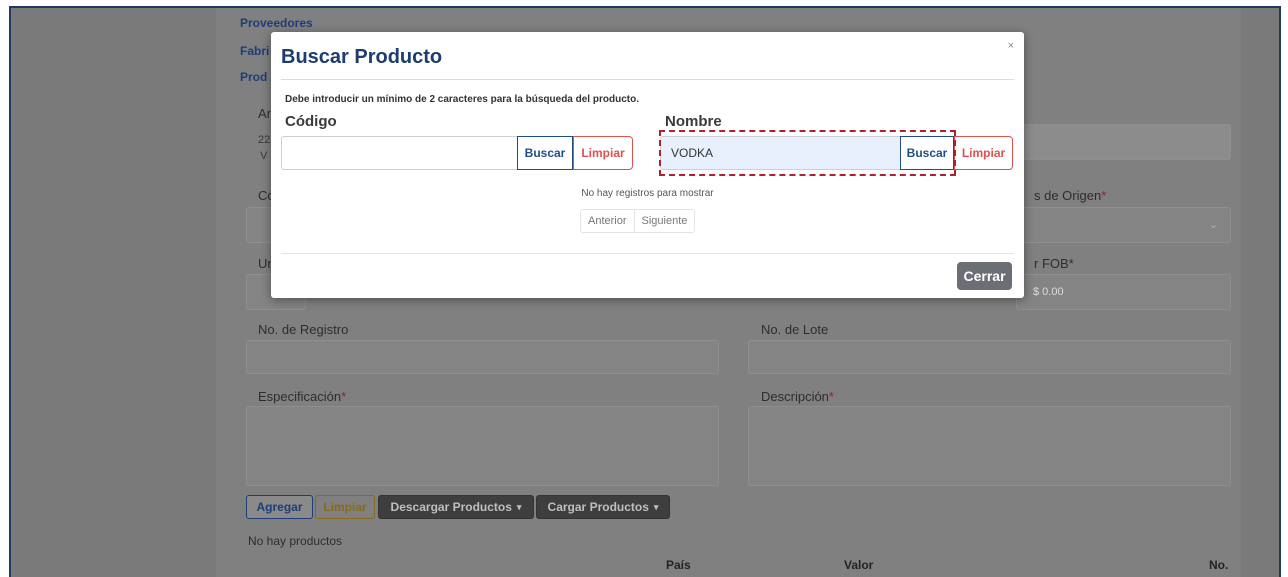 The height and width of the screenshot is (577, 1288). Describe the element at coordinates (1048, 292) in the screenshot. I see `valor-fob-value: $ 0.00` at that location.